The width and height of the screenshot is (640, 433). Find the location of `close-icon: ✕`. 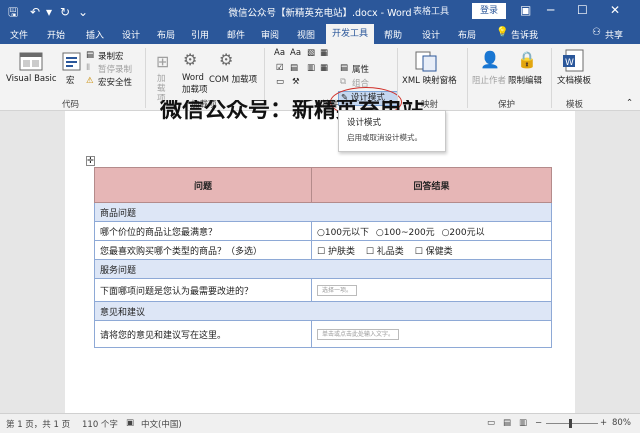

close-icon: ✕ is located at coordinates (615, 10).